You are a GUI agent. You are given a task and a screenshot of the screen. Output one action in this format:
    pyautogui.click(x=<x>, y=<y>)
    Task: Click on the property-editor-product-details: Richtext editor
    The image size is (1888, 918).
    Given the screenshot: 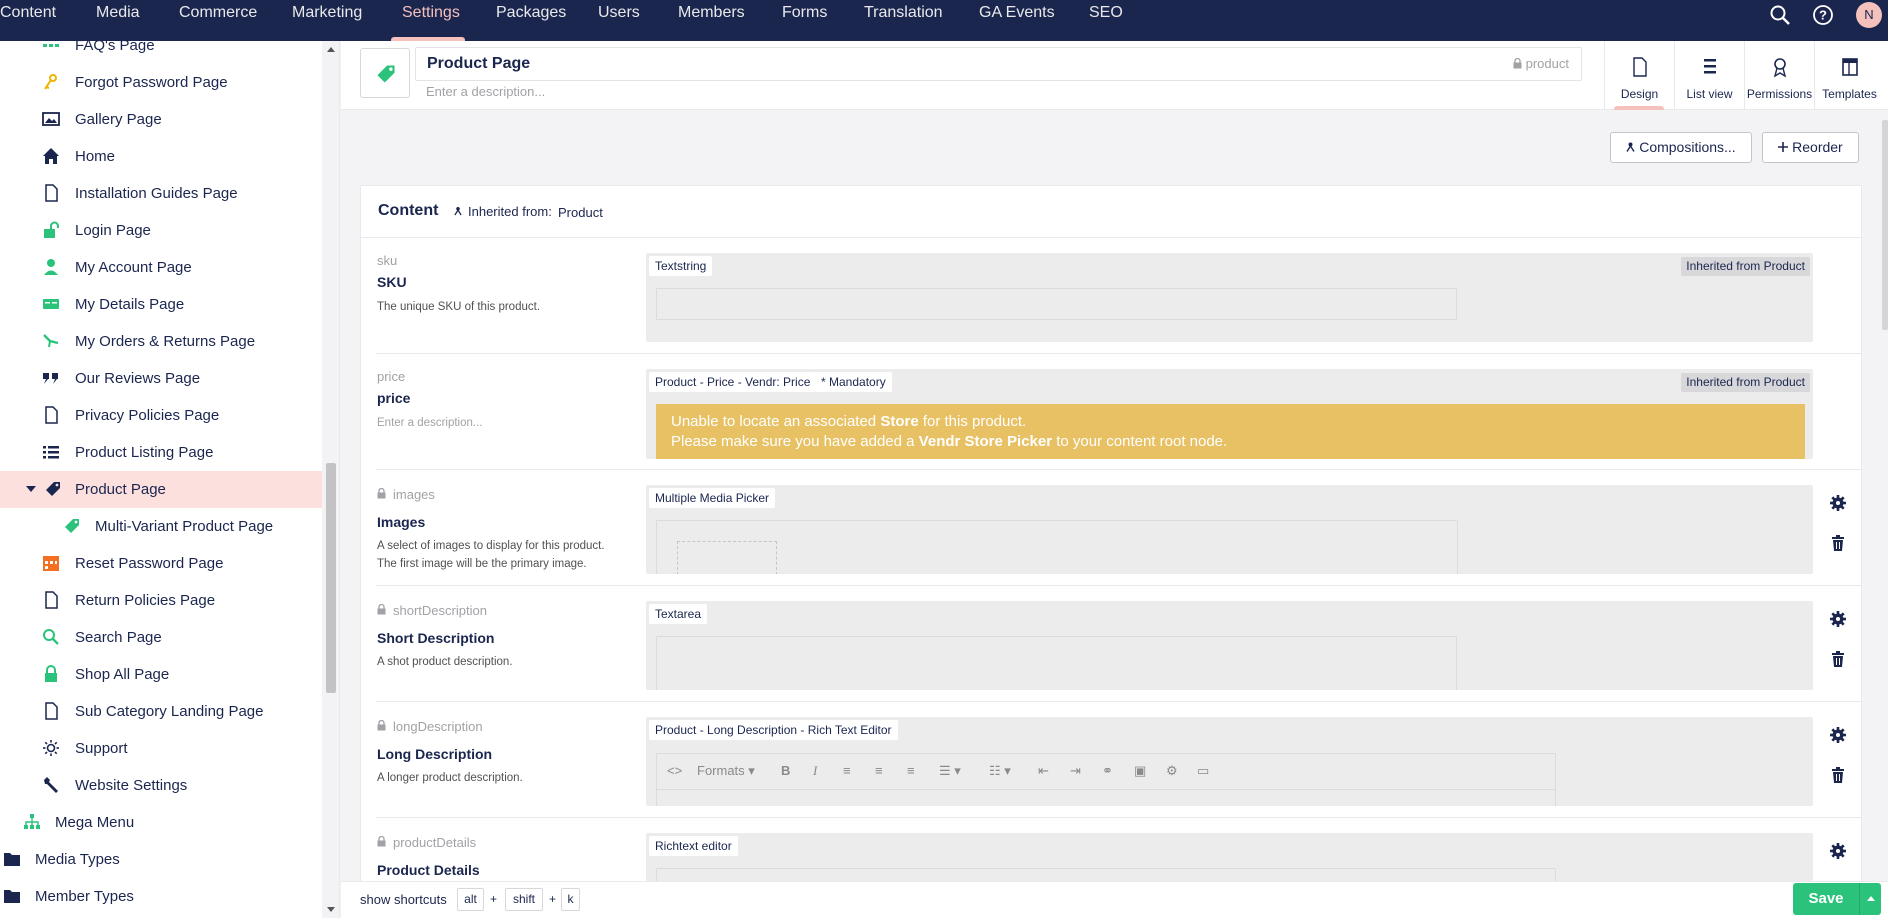 What is the action you would take?
    pyautogui.click(x=1229, y=857)
    